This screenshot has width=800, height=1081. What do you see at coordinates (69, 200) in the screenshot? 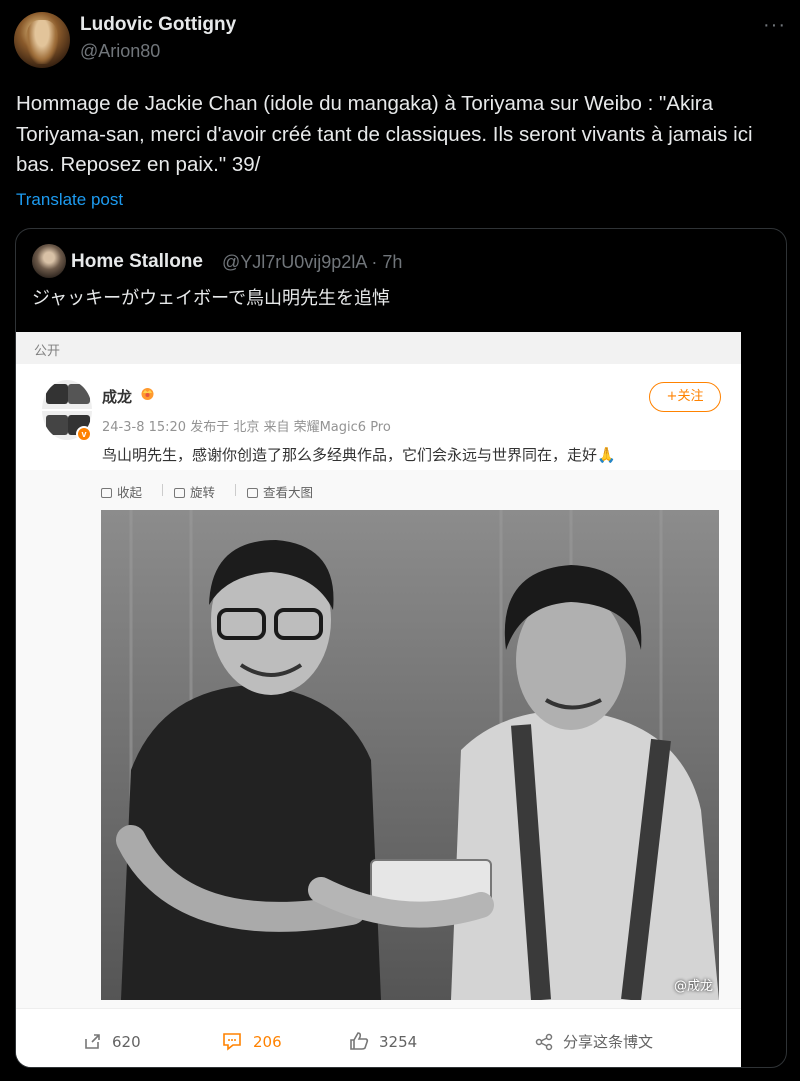
I see `translate-post-link: Translate post` at bounding box center [69, 200].